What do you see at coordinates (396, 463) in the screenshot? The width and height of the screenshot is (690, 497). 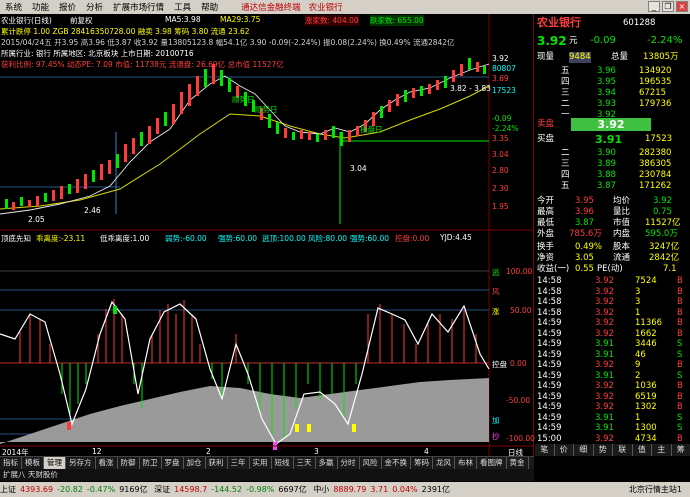 I see `indicator-tab: 金不换` at bounding box center [396, 463].